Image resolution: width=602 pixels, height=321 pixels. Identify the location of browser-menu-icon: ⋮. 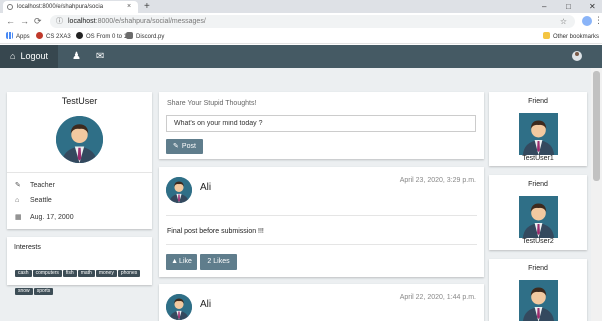
(598, 20).